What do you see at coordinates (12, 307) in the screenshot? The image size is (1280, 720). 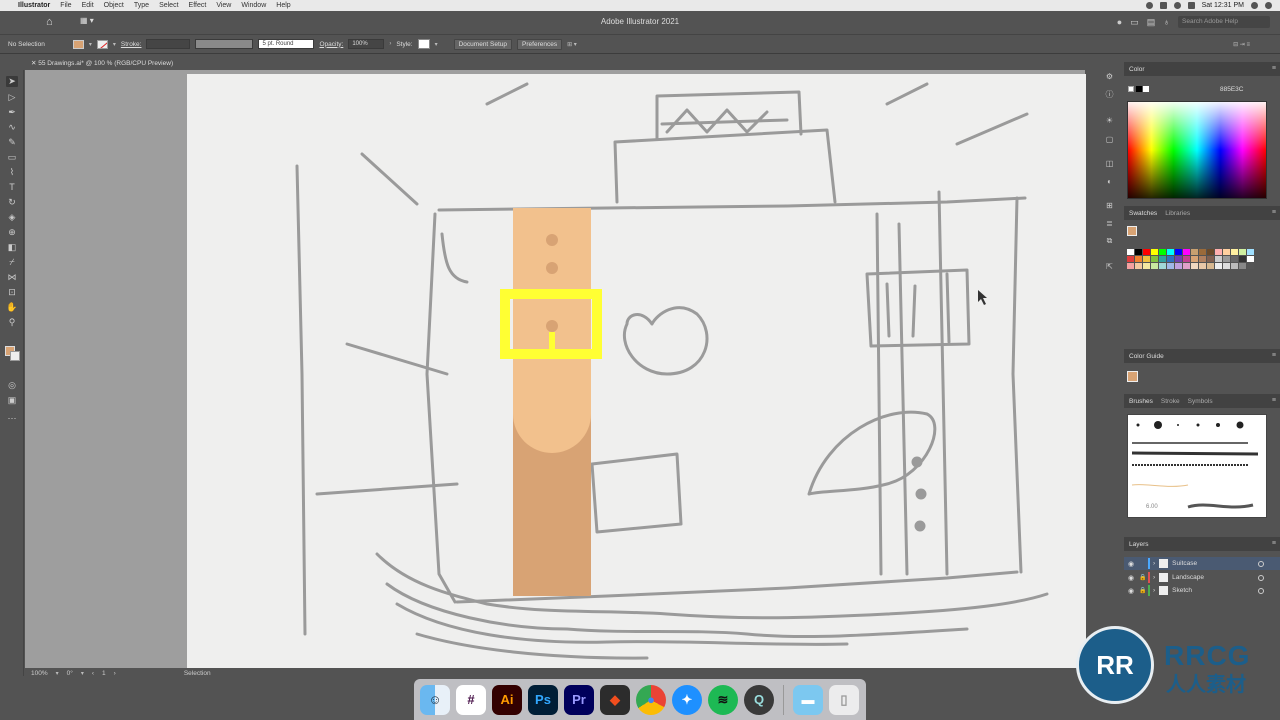 I see `hand-tool-icon: ✋` at bounding box center [12, 307].